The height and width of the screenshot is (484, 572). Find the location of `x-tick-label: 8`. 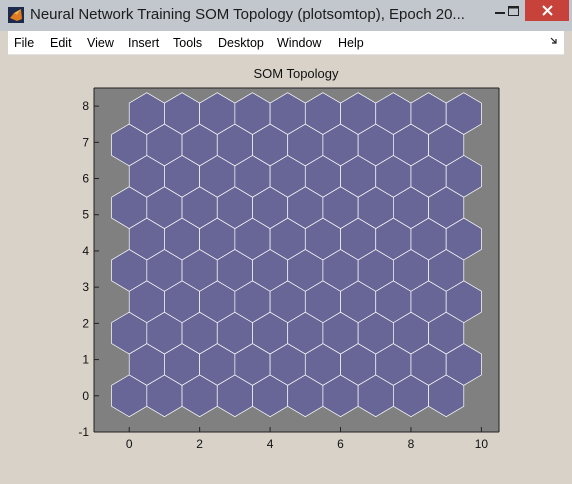

x-tick-label: 8 is located at coordinates (411, 444).